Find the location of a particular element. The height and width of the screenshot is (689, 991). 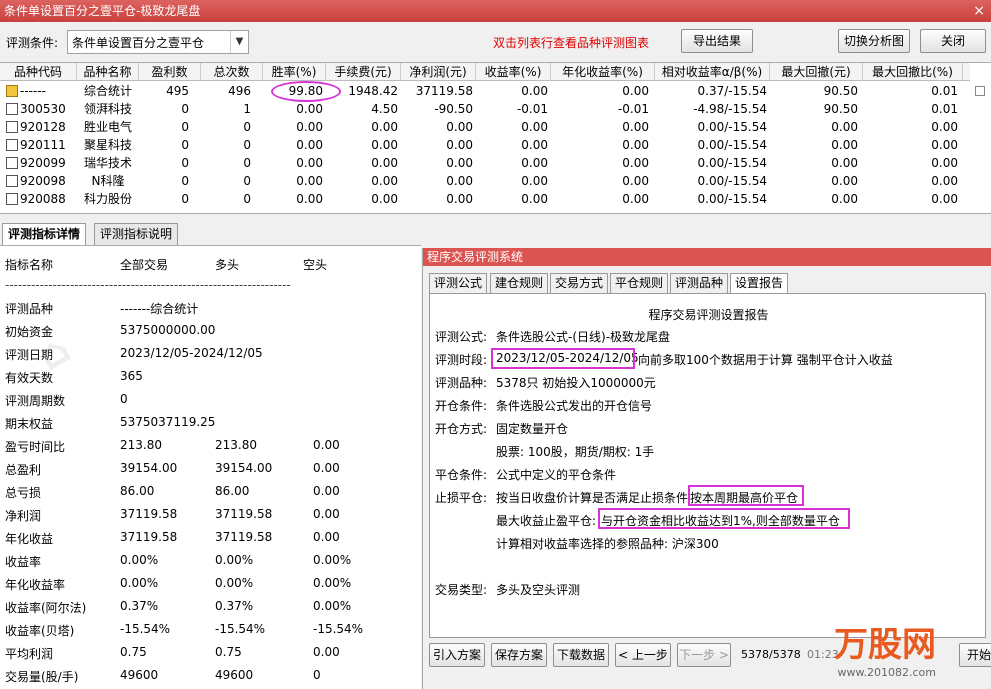

close-icon: × is located at coordinates (979, 11).